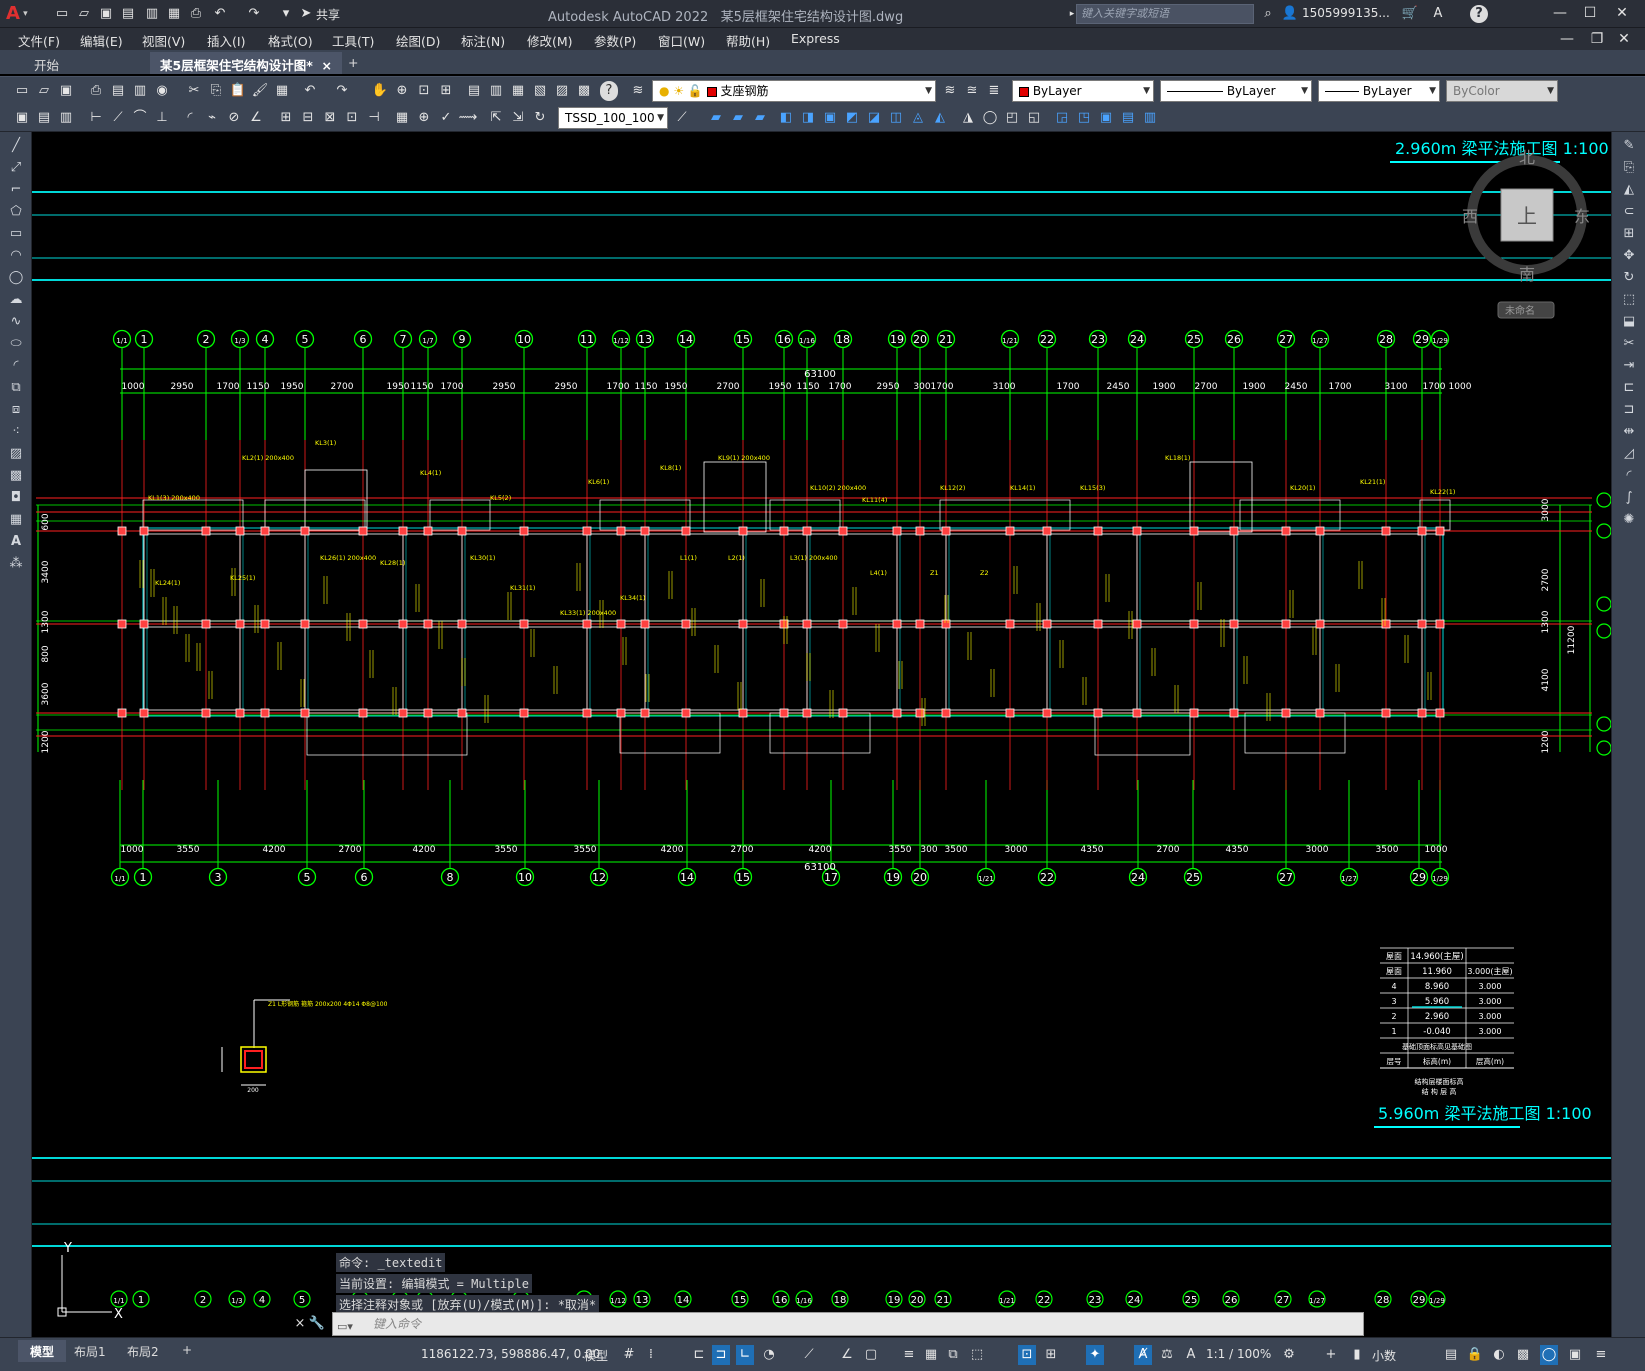  Describe the element at coordinates (1629, 168) in the screenshot. I see `copy-modify-icon: ⎘` at that location.